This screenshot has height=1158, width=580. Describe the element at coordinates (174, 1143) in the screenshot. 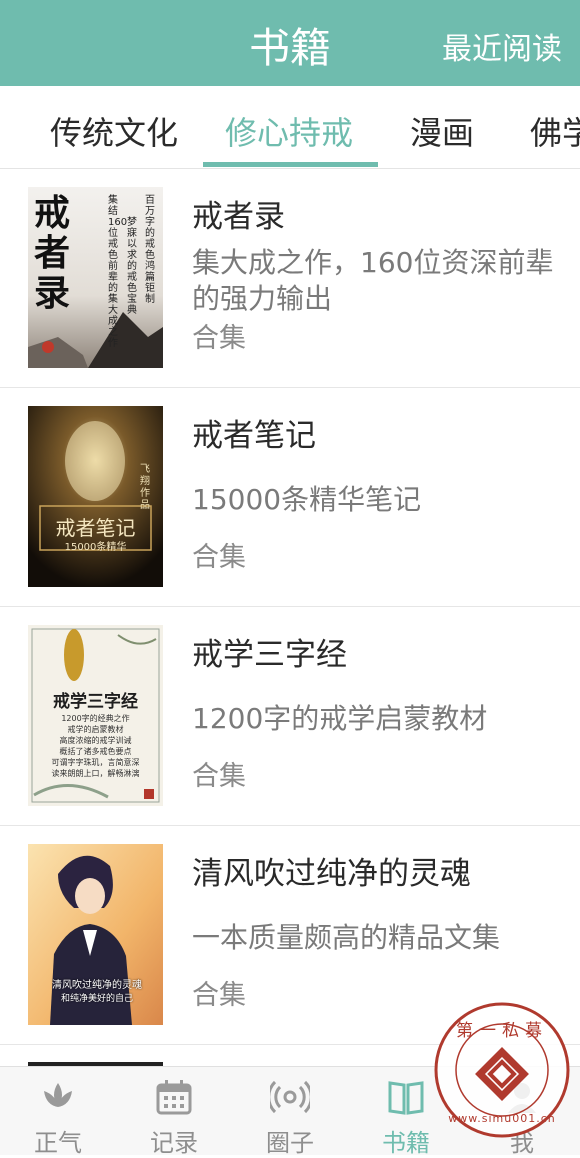

I see `nav-label: 记录` at that location.